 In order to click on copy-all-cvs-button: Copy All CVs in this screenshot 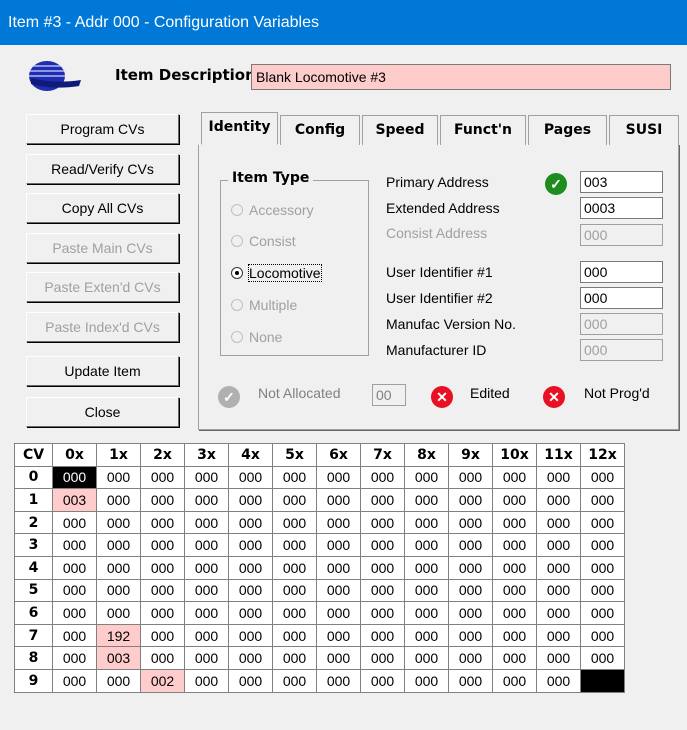, I will do `click(102, 208)`.